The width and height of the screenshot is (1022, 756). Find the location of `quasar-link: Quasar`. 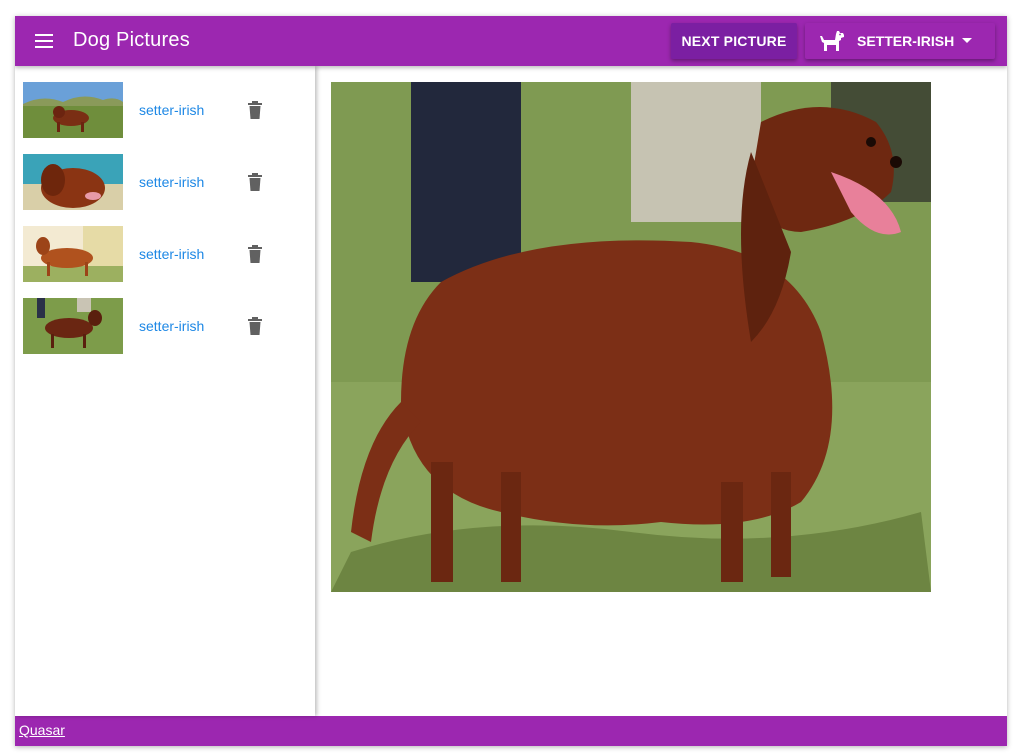

quasar-link: Quasar is located at coordinates (42, 730).